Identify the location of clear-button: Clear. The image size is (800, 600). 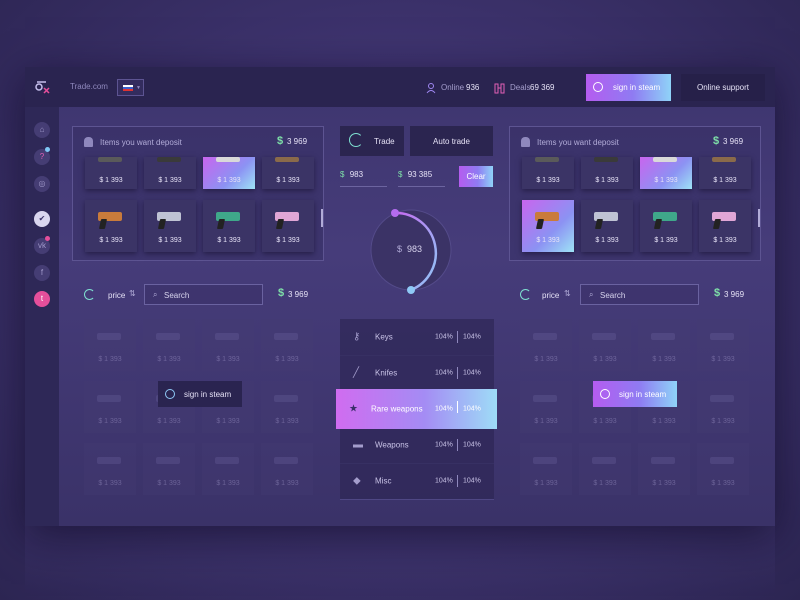
(476, 176).